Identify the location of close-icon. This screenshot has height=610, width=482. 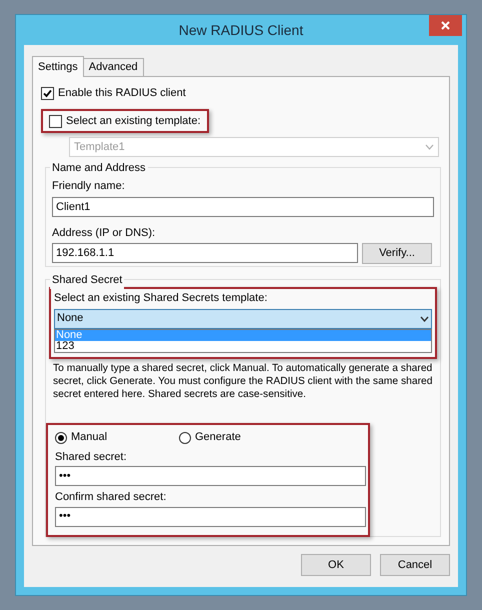
(445, 25).